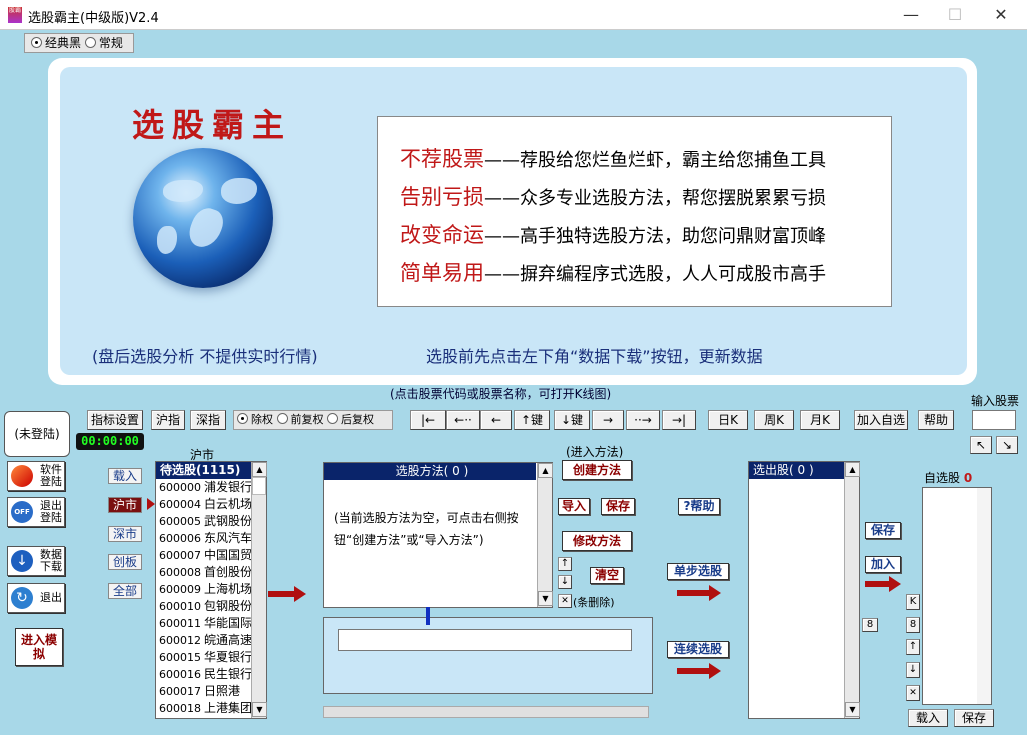  Describe the element at coordinates (228, 674) in the screenshot. I see `stock-name: 民生银行` at that location.